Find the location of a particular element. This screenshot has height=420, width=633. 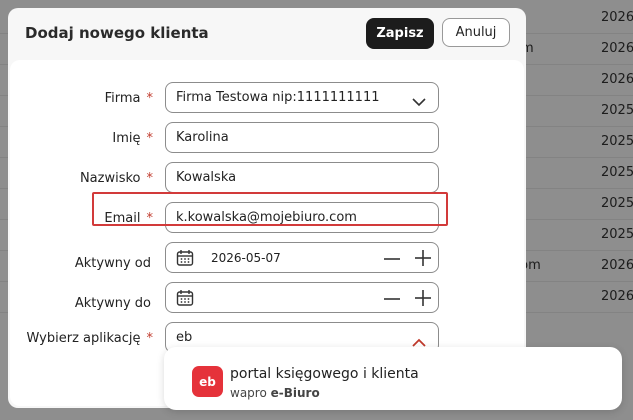

imie-label: Imię * is located at coordinates (133, 138).